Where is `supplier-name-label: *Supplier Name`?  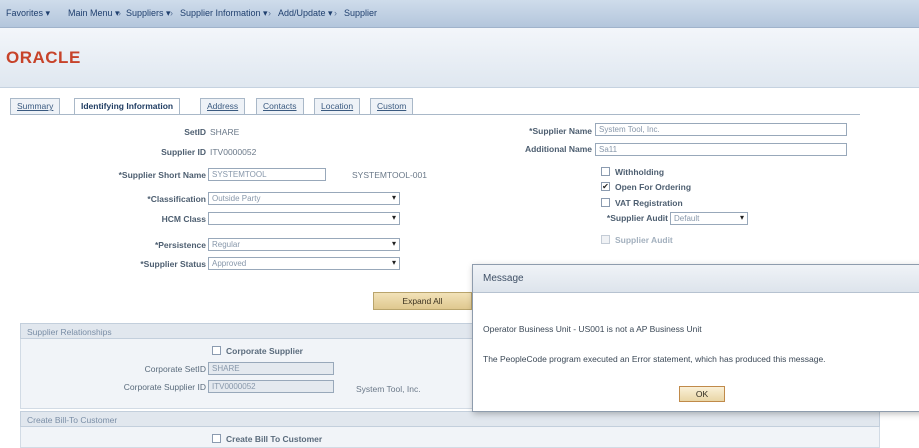 supplier-name-label: *Supplier Name is located at coordinates (560, 131).